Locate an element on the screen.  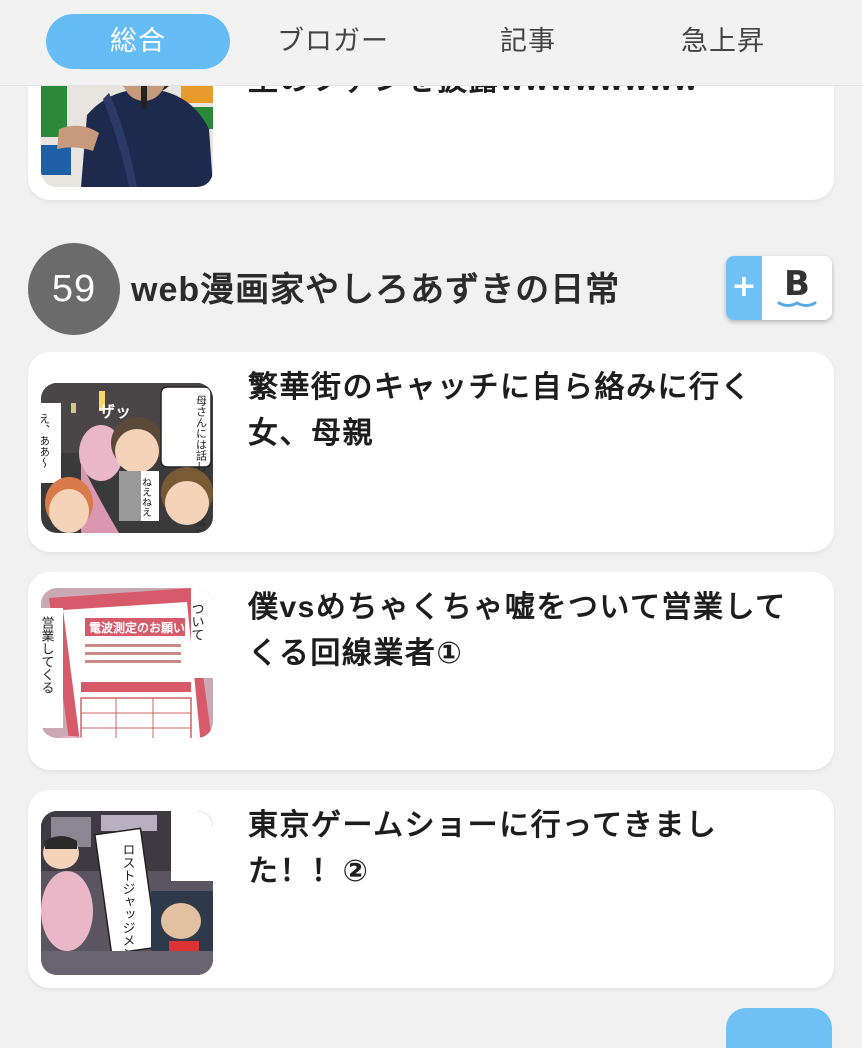
blog-name: web漫画家やしろあずきの日常 is located at coordinates (375, 290).